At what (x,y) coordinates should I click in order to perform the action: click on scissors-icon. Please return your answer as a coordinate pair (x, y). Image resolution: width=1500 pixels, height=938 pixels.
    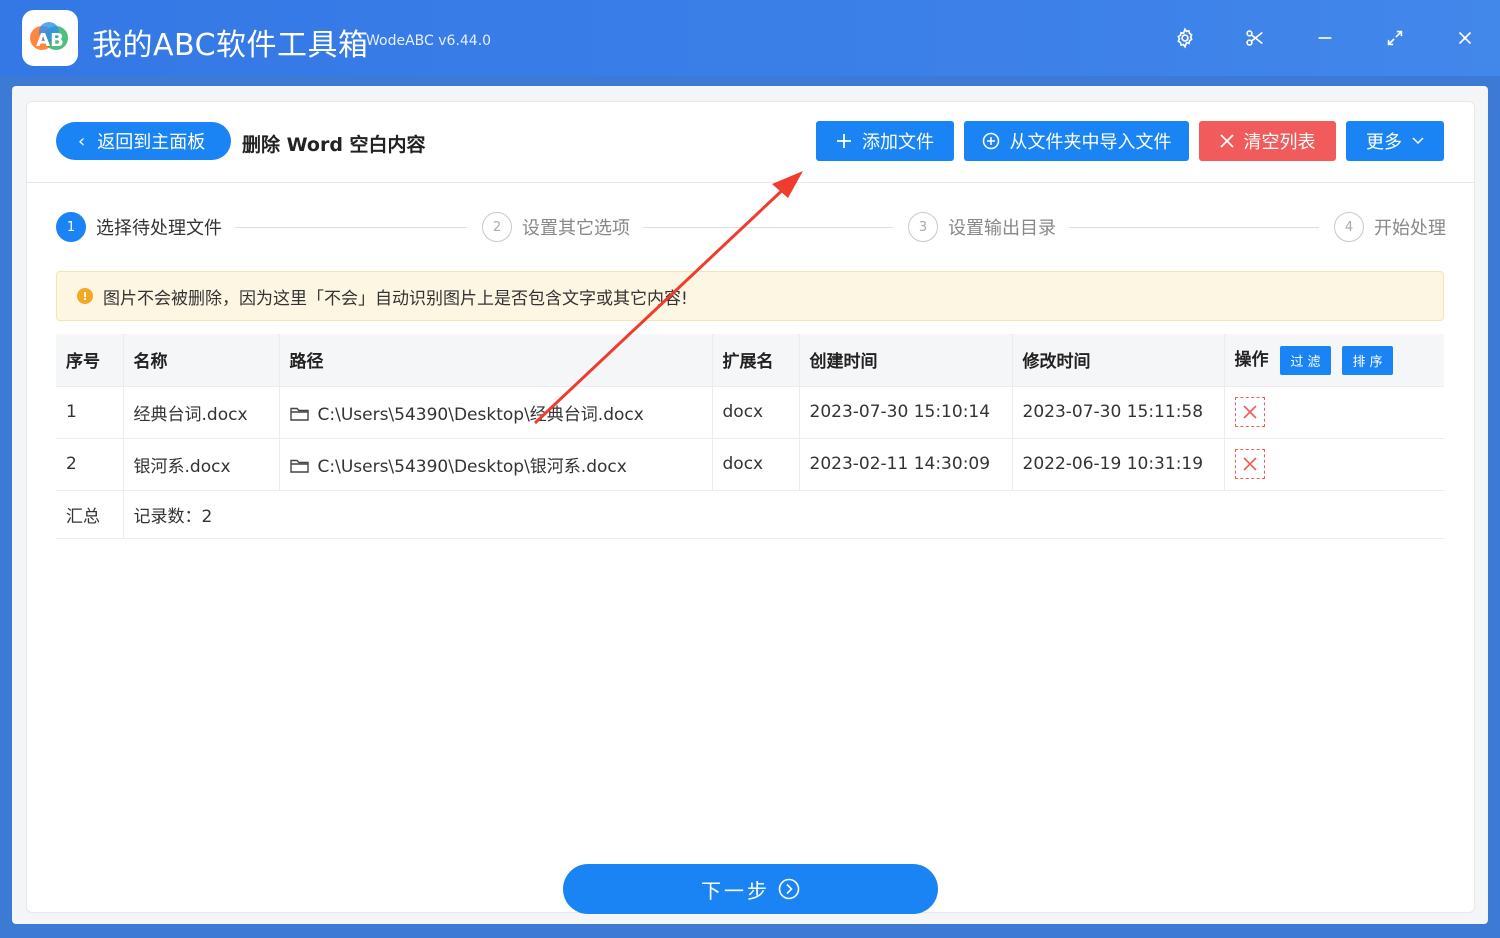
    Looking at the image, I should click on (1254, 38).